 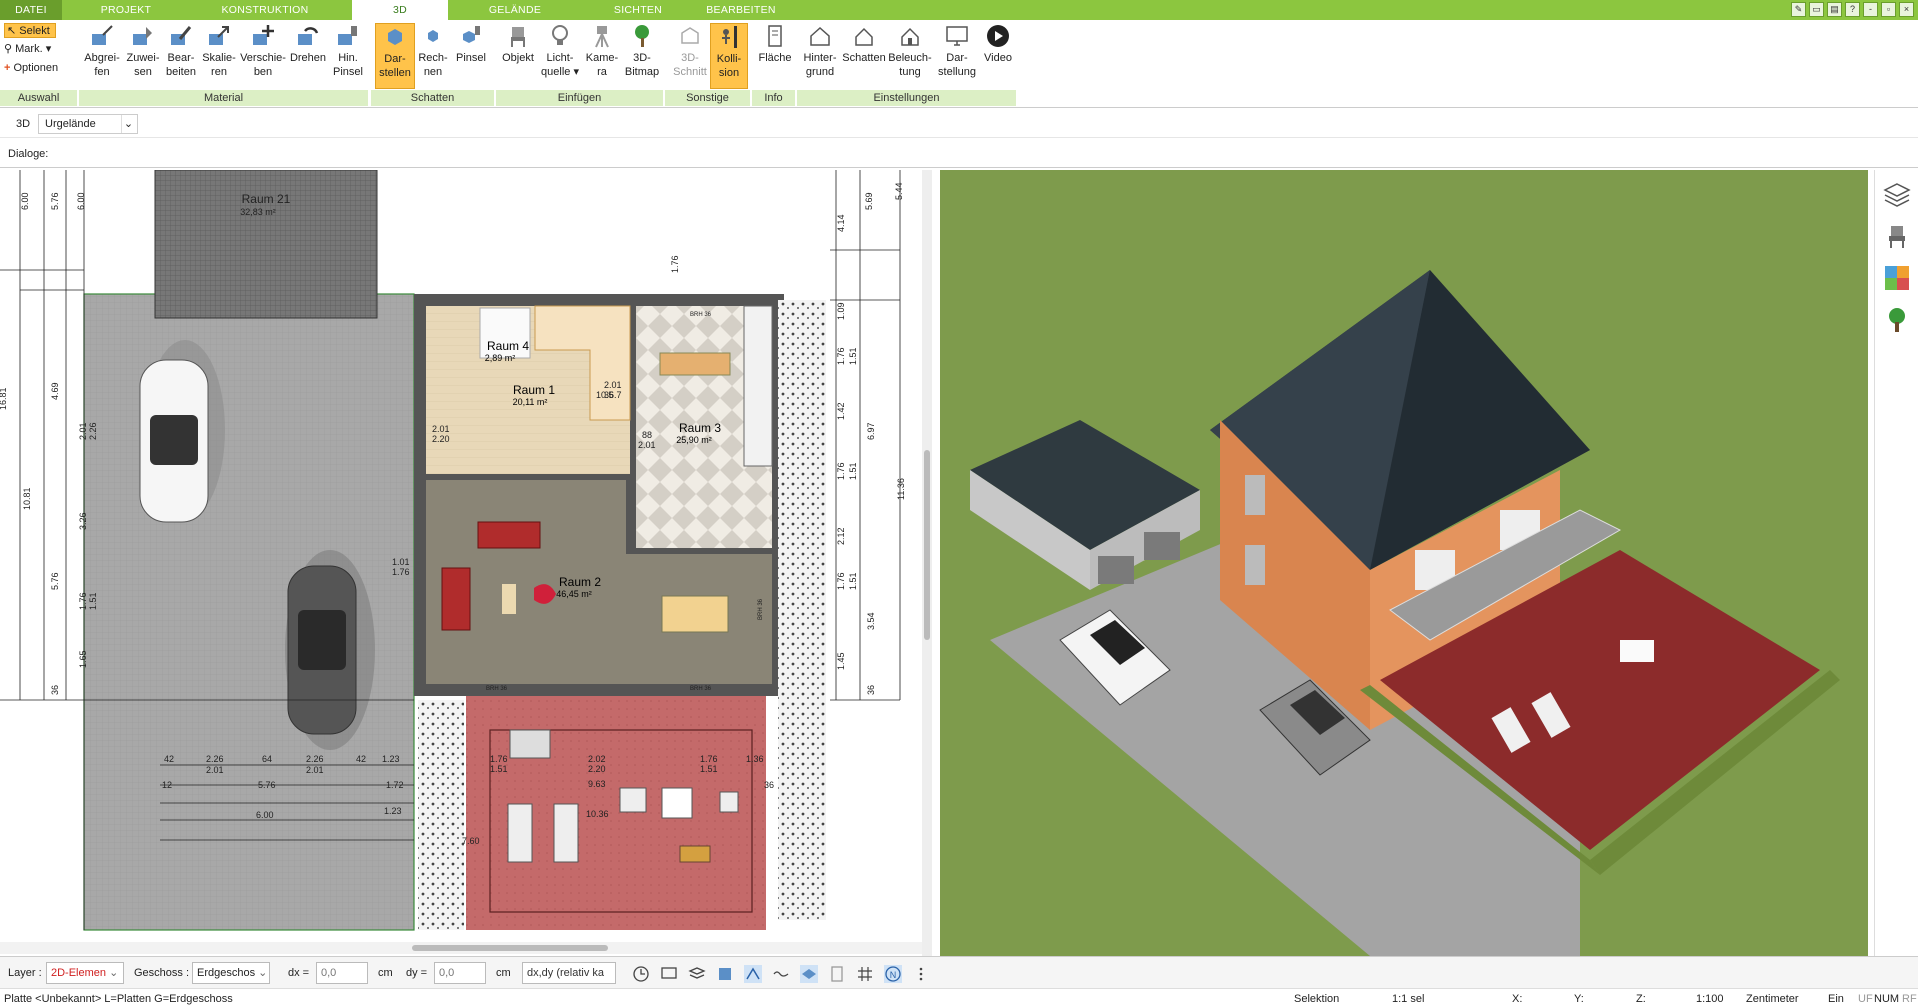 I want to click on move-material-button: Verschie-ben, so click(x=263, y=56).